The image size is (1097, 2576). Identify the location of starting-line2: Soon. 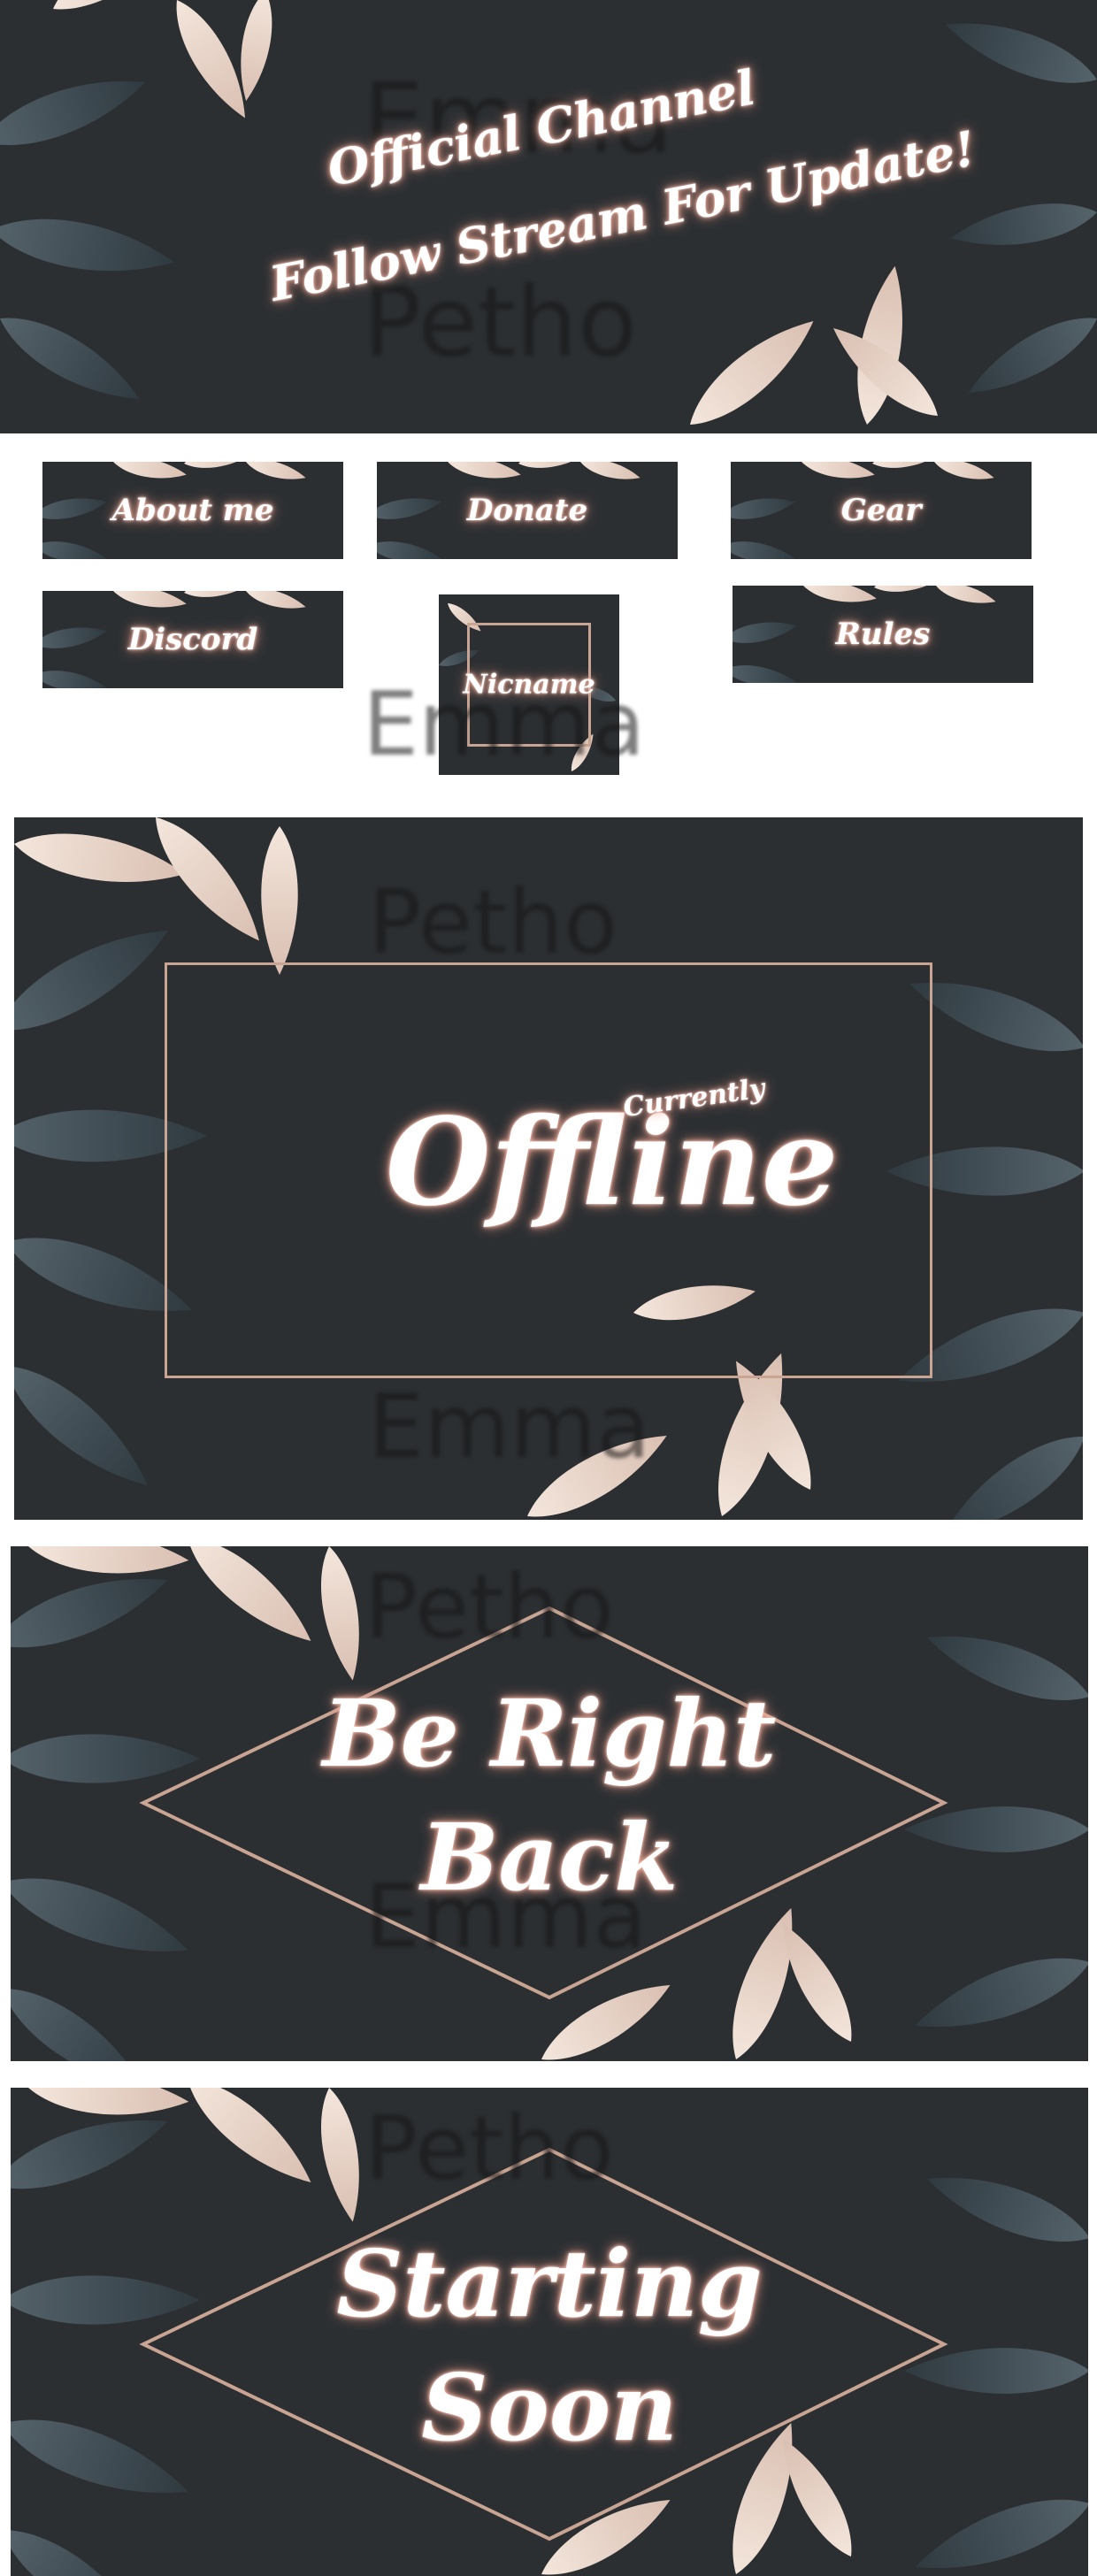
(549, 2407).